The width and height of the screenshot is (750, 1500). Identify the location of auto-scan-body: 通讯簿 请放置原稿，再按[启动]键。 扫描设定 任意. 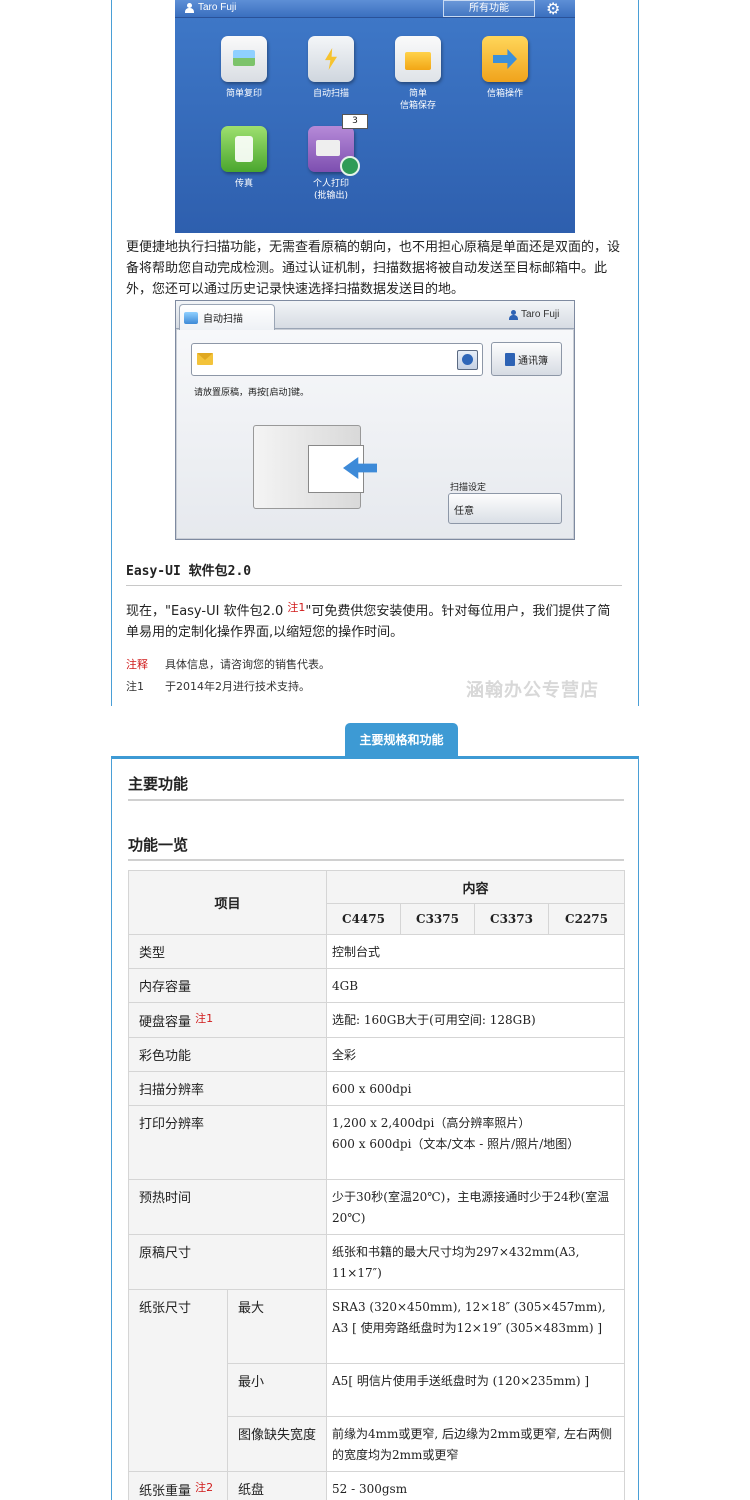
(375, 434).